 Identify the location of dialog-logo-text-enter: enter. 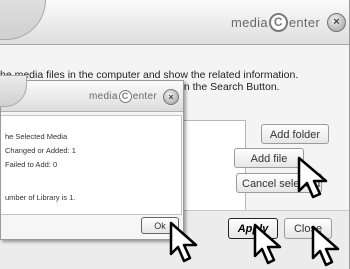
(144, 96).